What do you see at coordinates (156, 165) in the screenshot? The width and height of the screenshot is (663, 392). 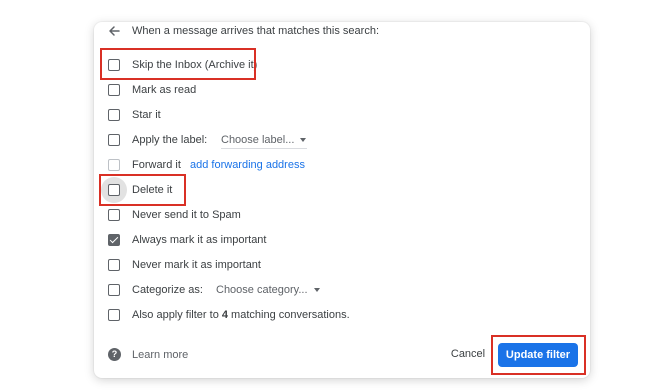 I see `forward-label: Forward it` at bounding box center [156, 165].